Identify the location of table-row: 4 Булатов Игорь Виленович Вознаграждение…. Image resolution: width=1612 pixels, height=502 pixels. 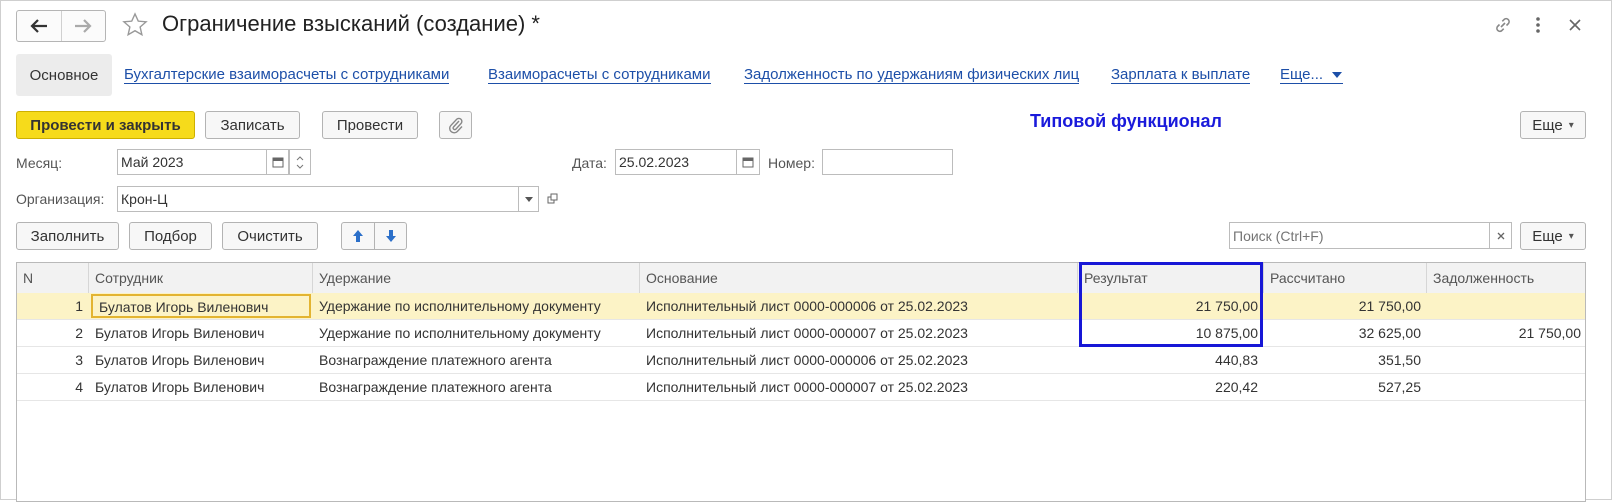
(801, 387).